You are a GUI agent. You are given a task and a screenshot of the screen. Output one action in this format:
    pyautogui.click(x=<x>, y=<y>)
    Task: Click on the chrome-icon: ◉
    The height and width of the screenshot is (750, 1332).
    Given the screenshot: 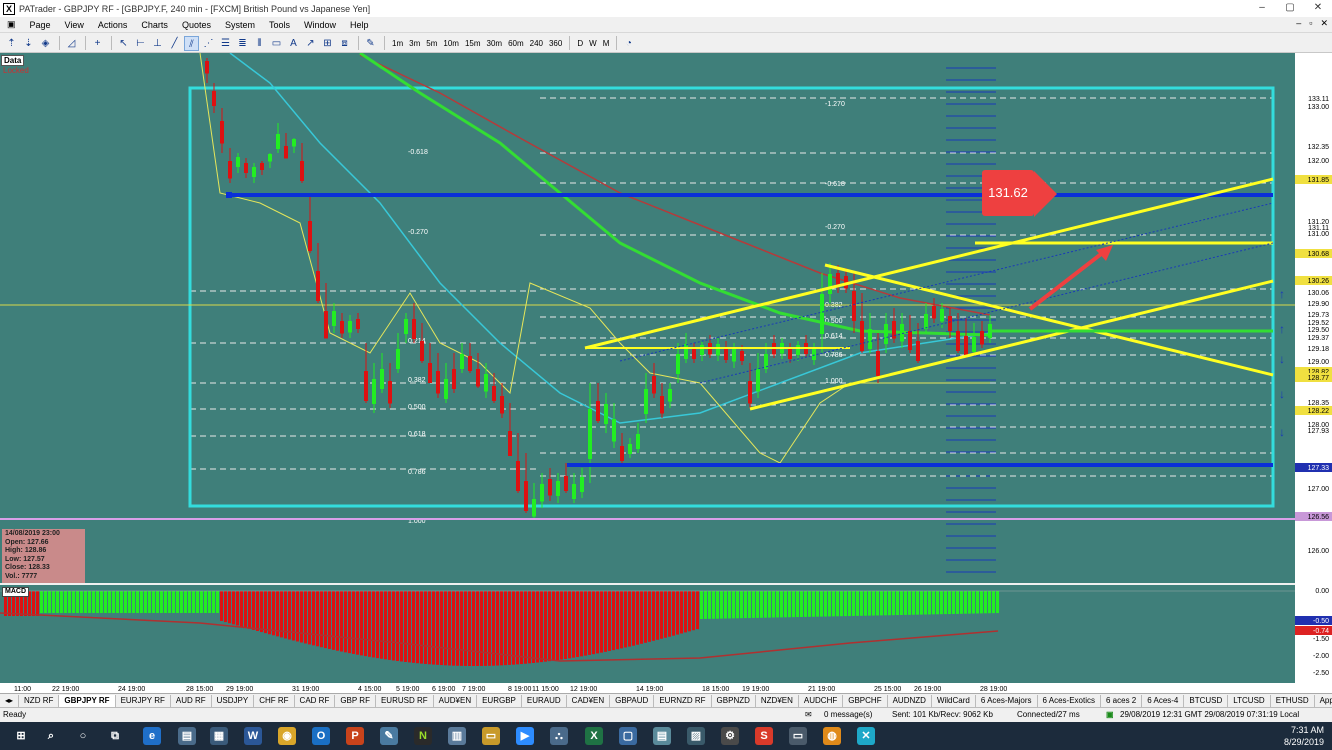 What is the action you would take?
    pyautogui.click(x=287, y=736)
    